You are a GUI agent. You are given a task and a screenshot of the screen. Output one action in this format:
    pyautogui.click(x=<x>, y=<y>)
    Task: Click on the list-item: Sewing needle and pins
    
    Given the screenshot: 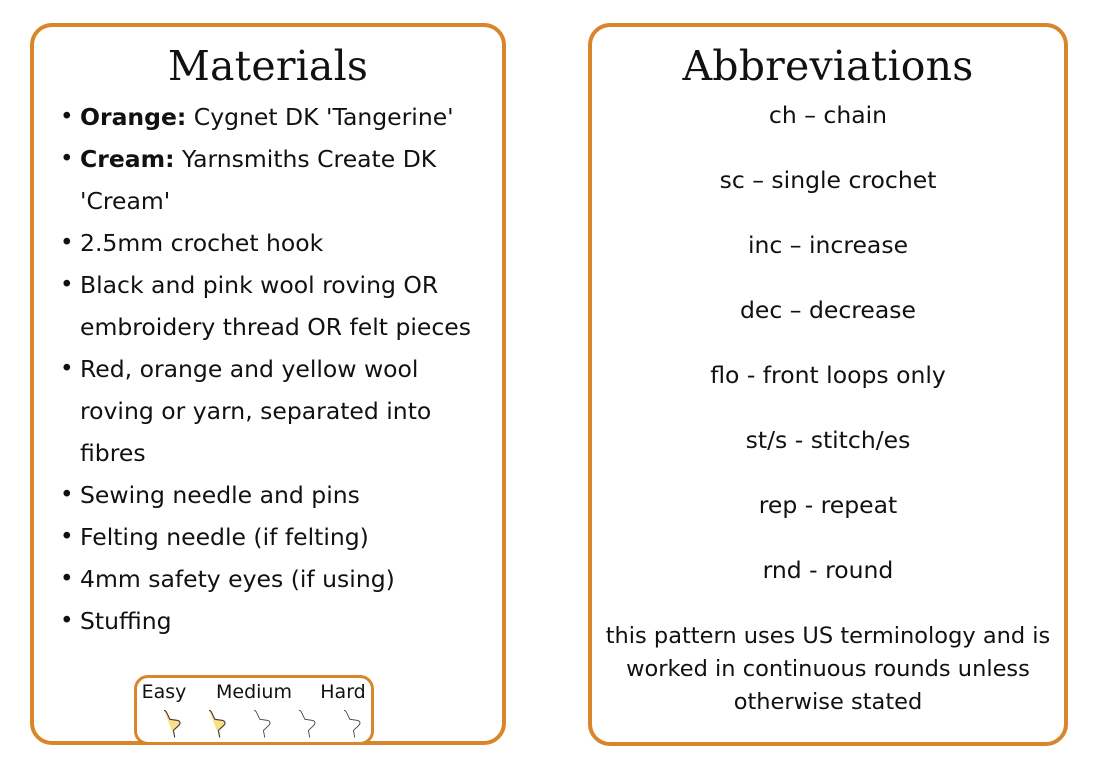 What is the action you would take?
    pyautogui.click(x=272, y=495)
    